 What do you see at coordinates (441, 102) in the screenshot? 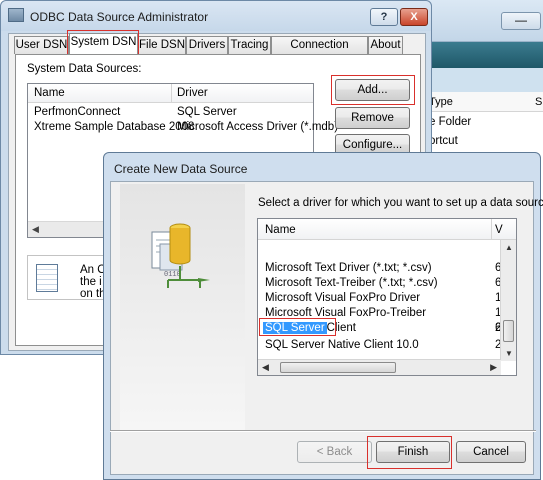
I see `column-type: Type` at bounding box center [441, 102].